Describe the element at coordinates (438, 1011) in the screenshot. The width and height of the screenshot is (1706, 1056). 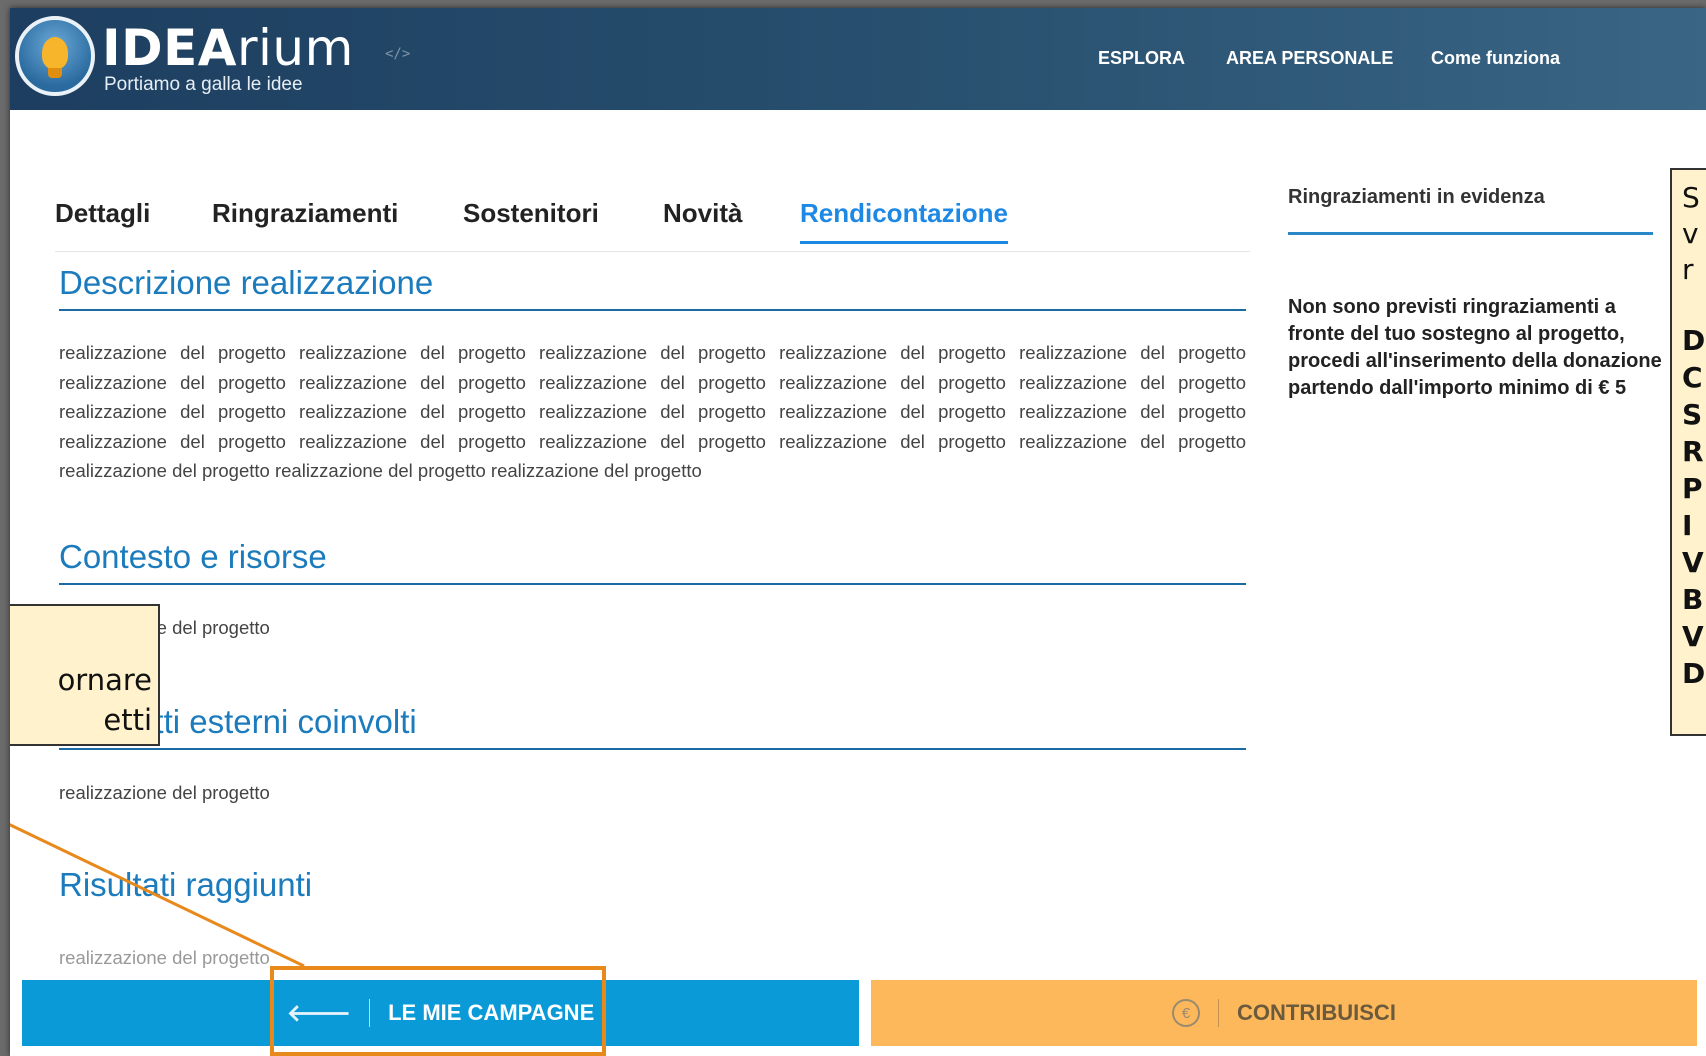
I see `annotation-highlight-box` at that location.